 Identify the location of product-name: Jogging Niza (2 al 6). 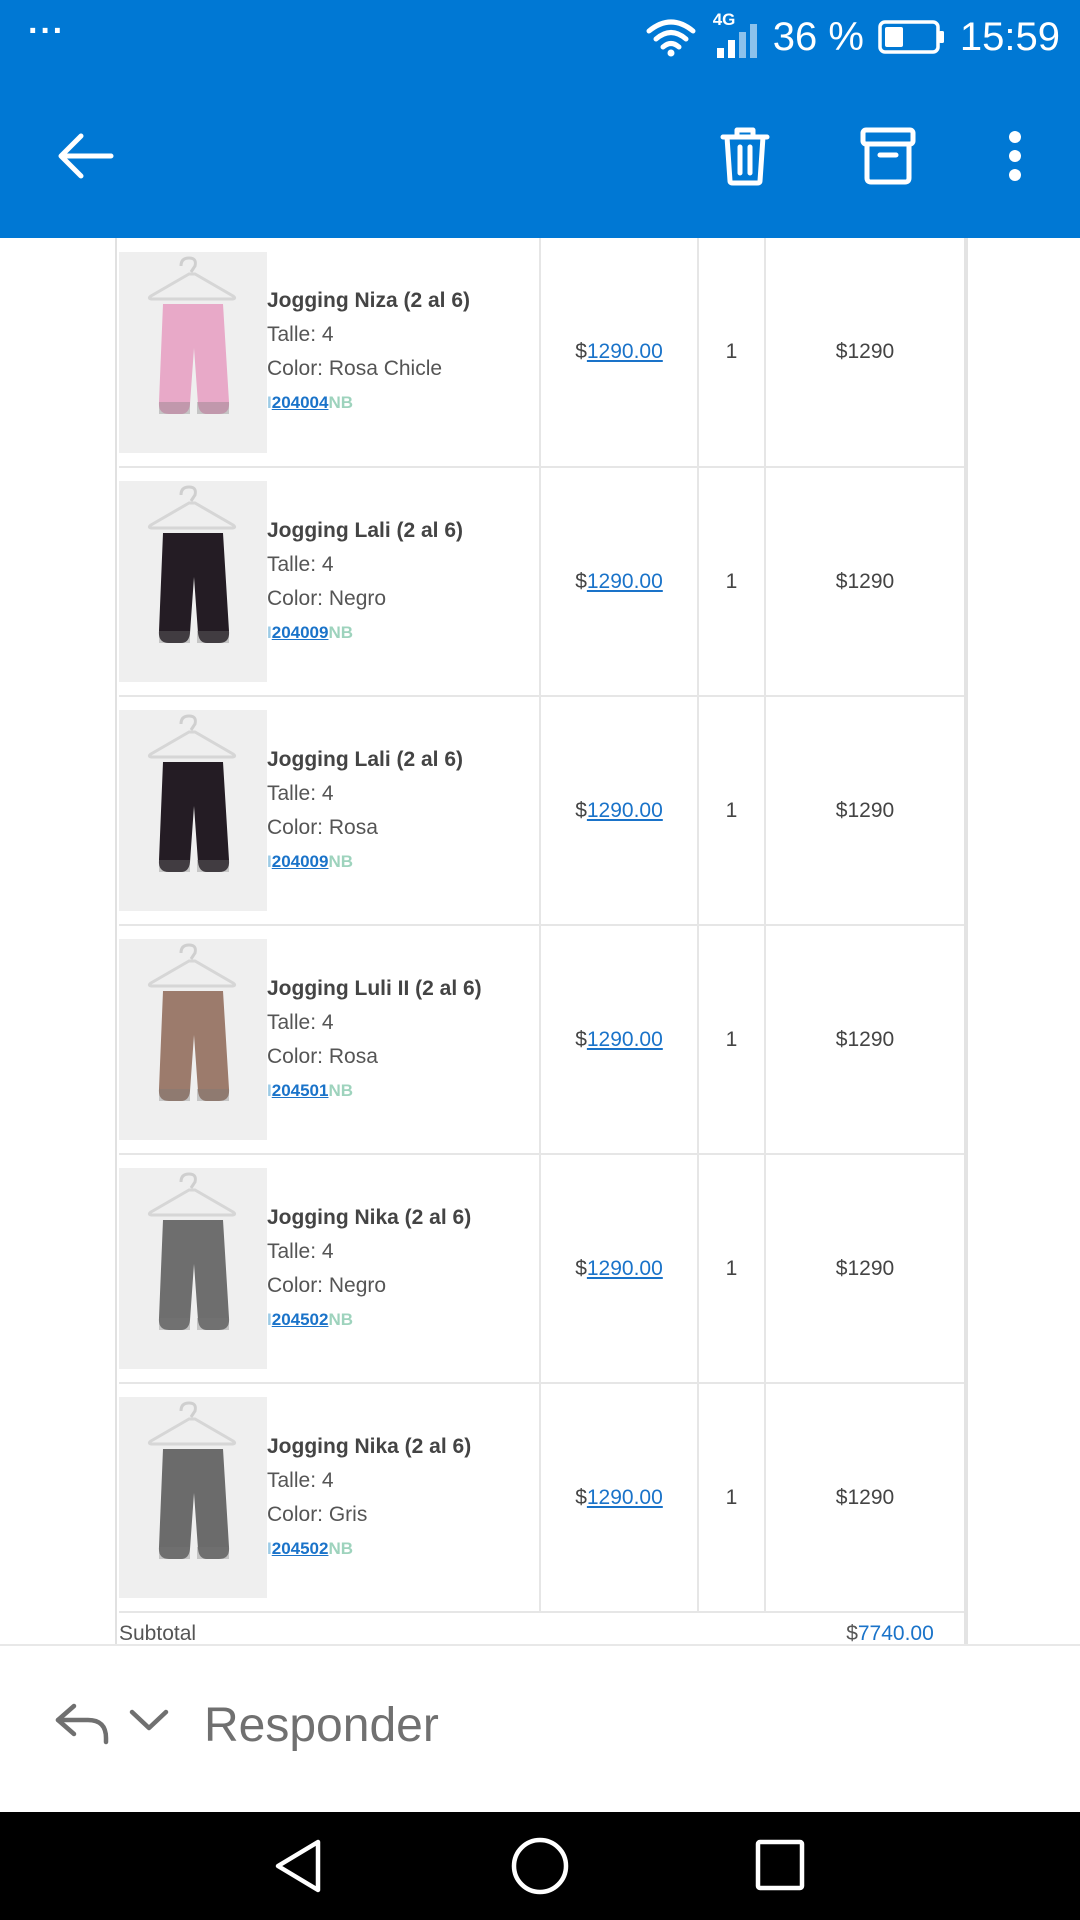
(369, 300).